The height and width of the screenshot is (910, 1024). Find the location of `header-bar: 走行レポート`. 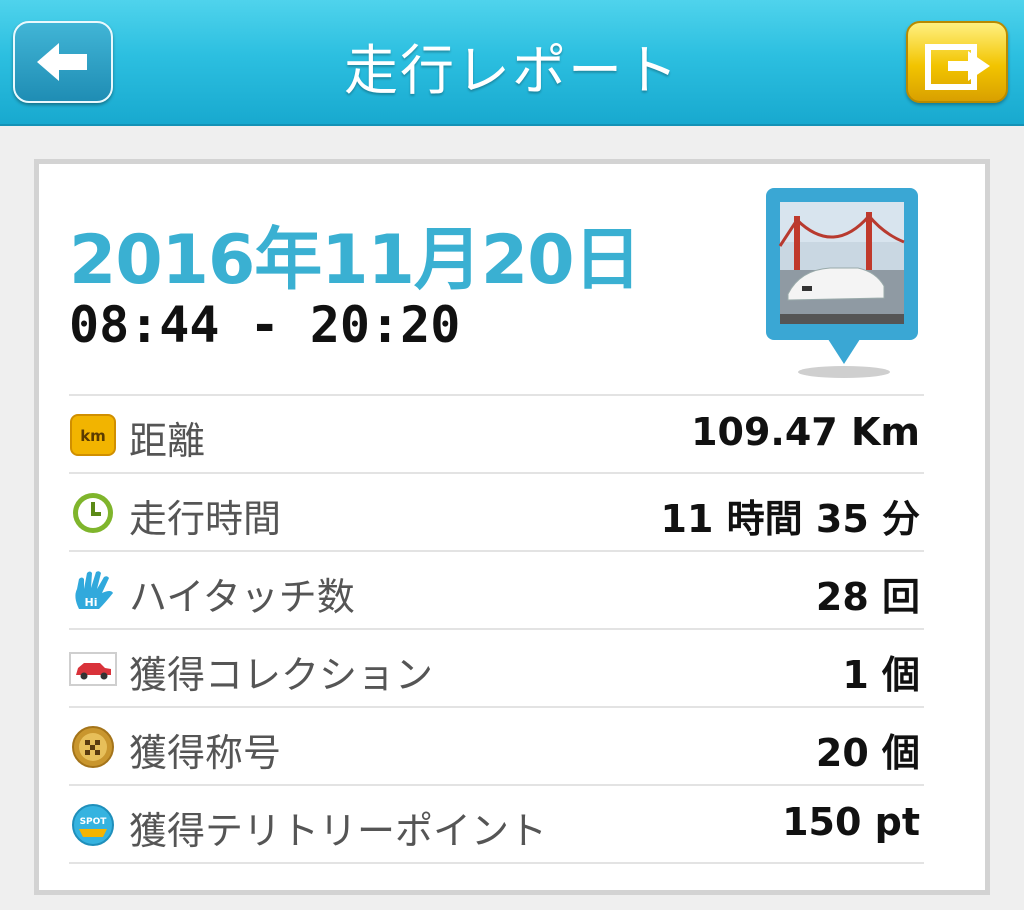

header-bar: 走行レポート is located at coordinates (512, 63).